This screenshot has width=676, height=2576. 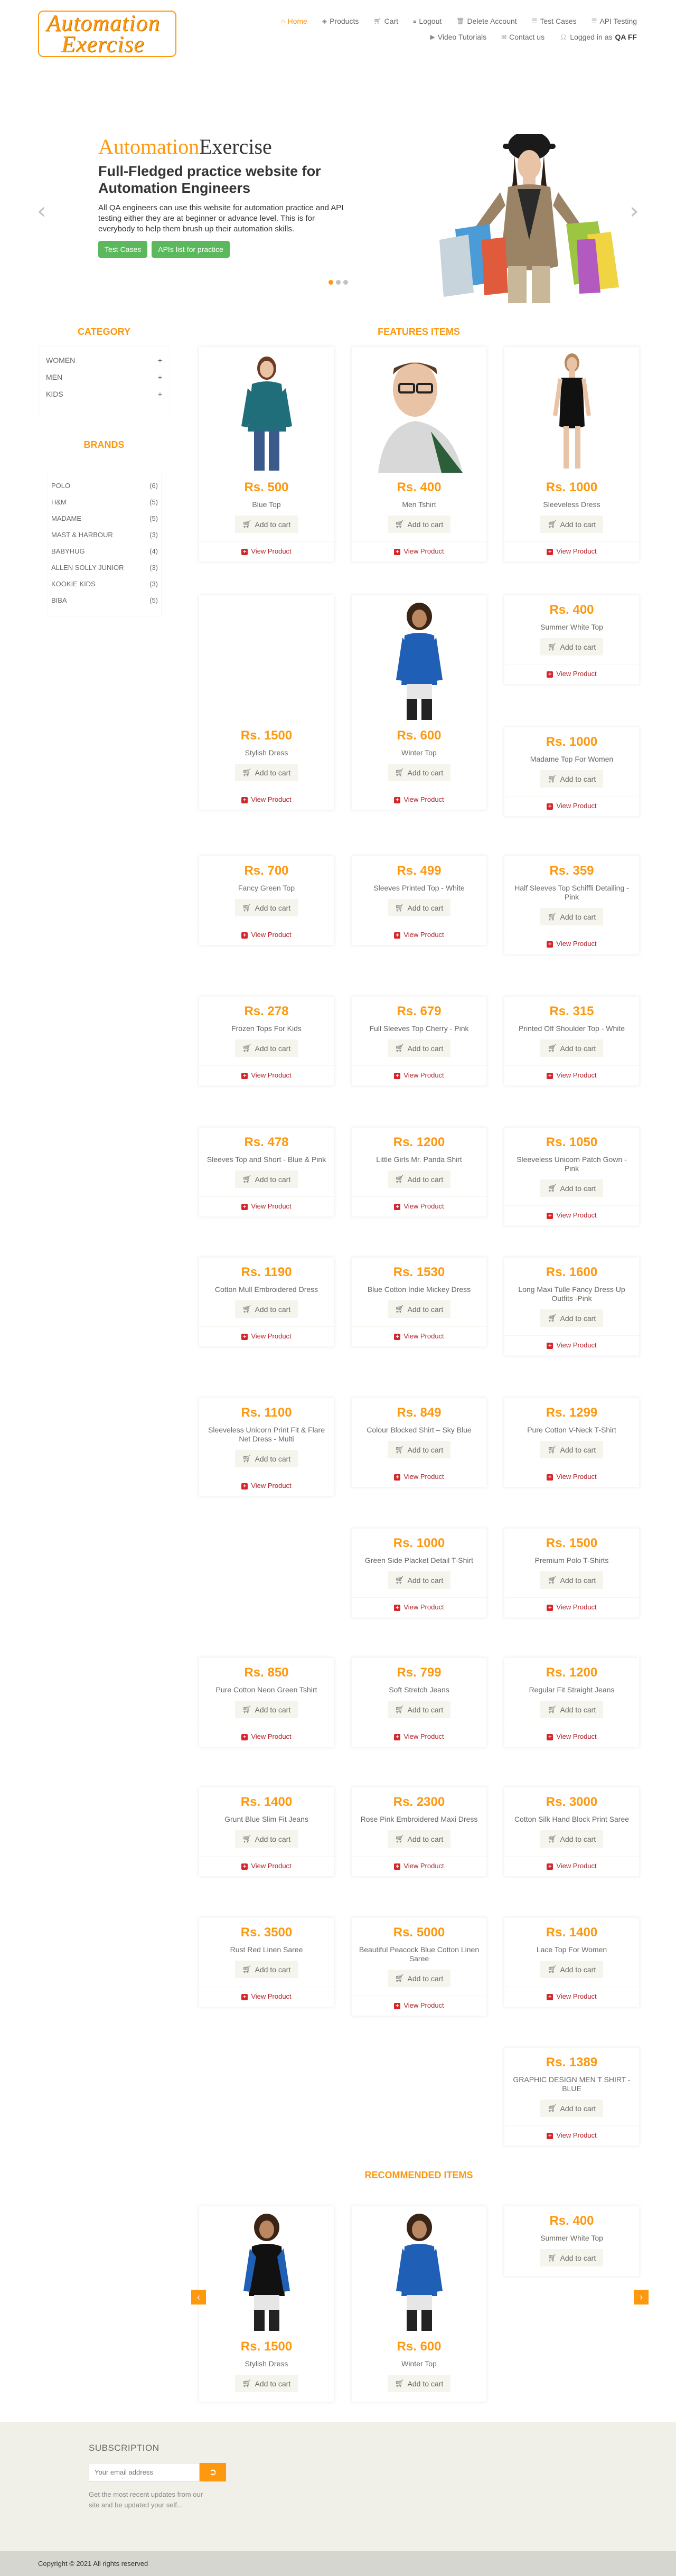 I want to click on recommended-next-arrow: ›, so click(x=641, y=2297).